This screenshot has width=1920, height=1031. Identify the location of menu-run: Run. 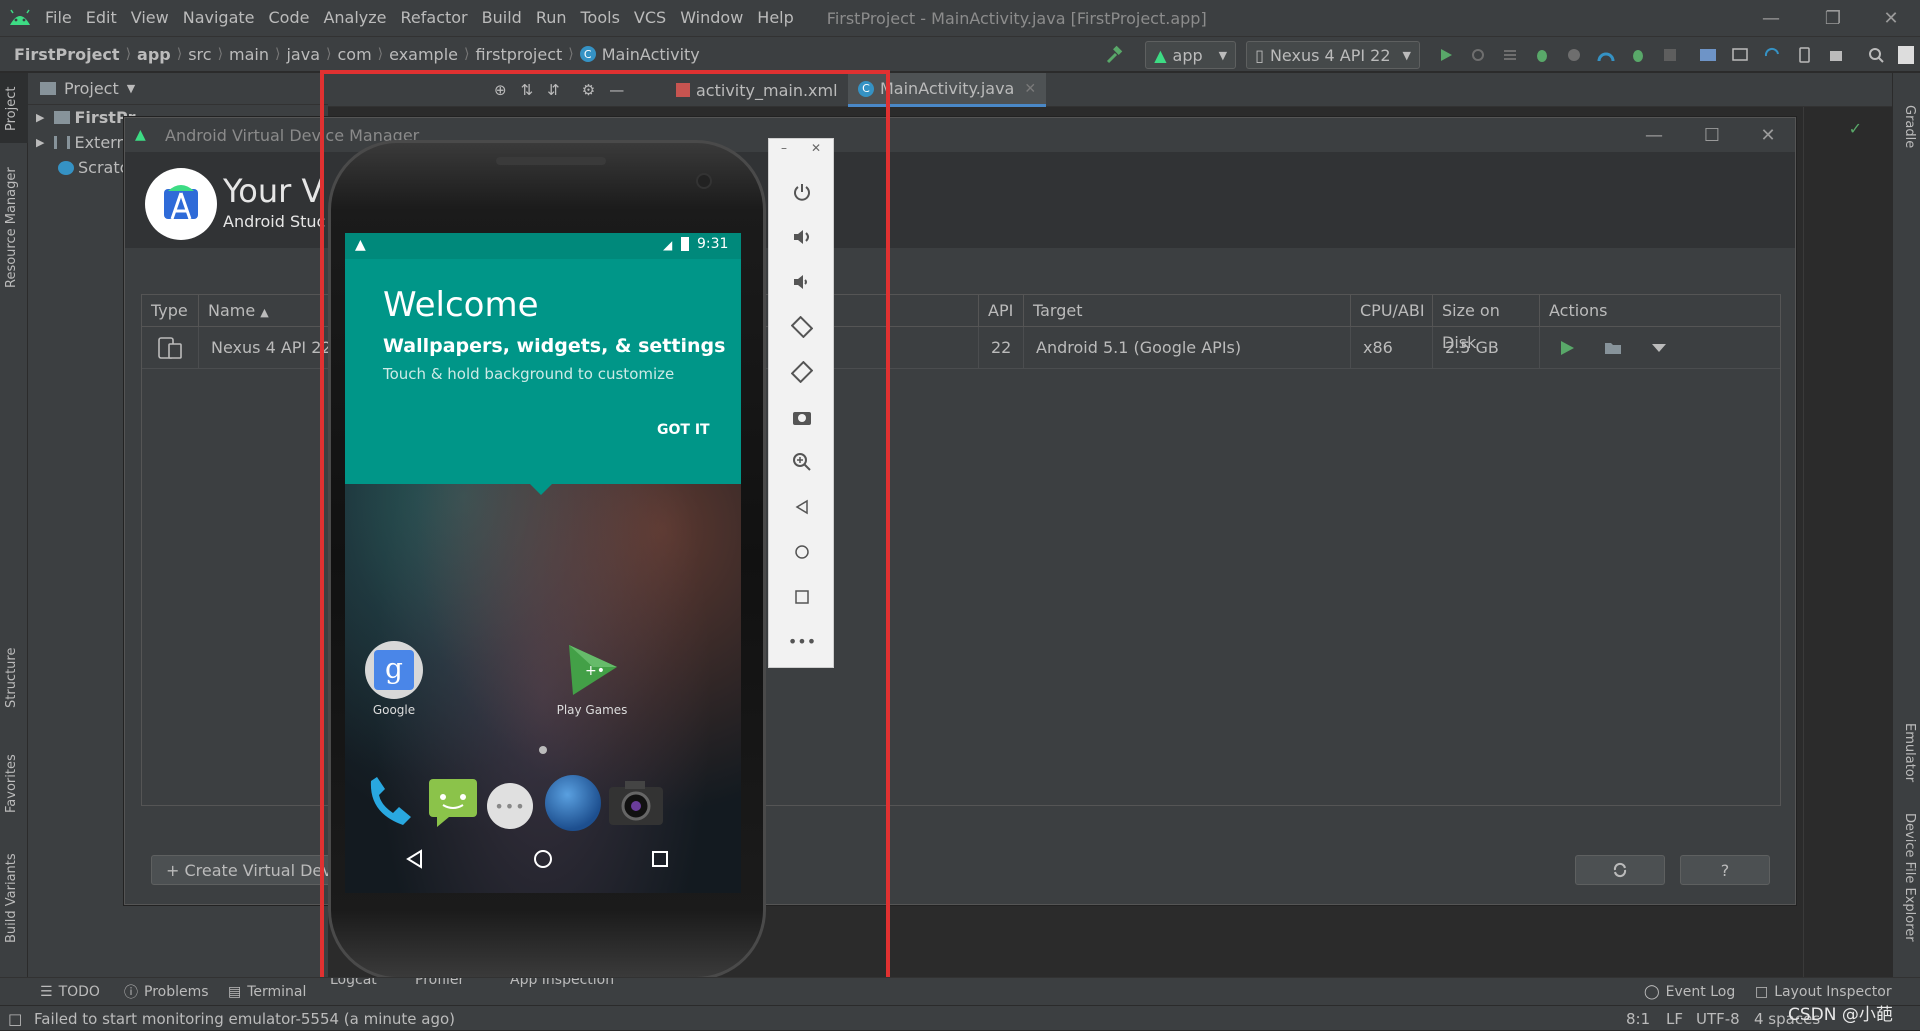
(551, 18).